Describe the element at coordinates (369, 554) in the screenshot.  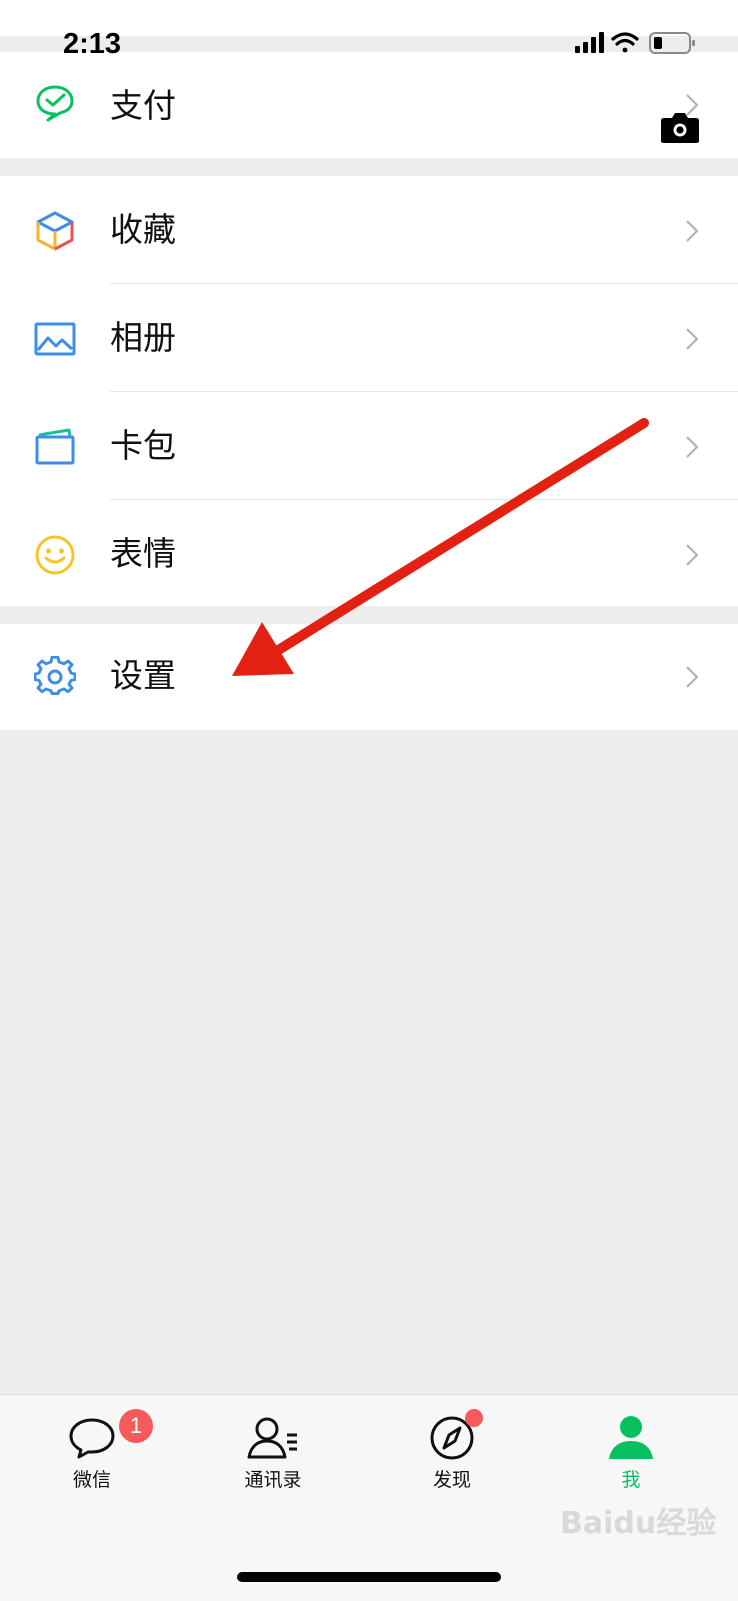
I see `menu-item-stickers: 表情` at that location.